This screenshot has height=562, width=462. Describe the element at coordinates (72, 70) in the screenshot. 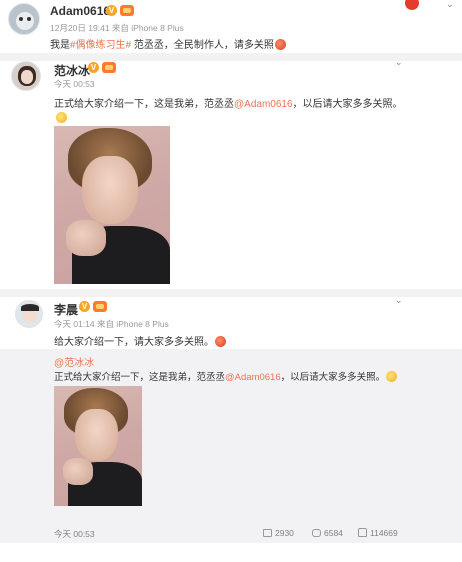

I see `username: 范冰冰` at that location.